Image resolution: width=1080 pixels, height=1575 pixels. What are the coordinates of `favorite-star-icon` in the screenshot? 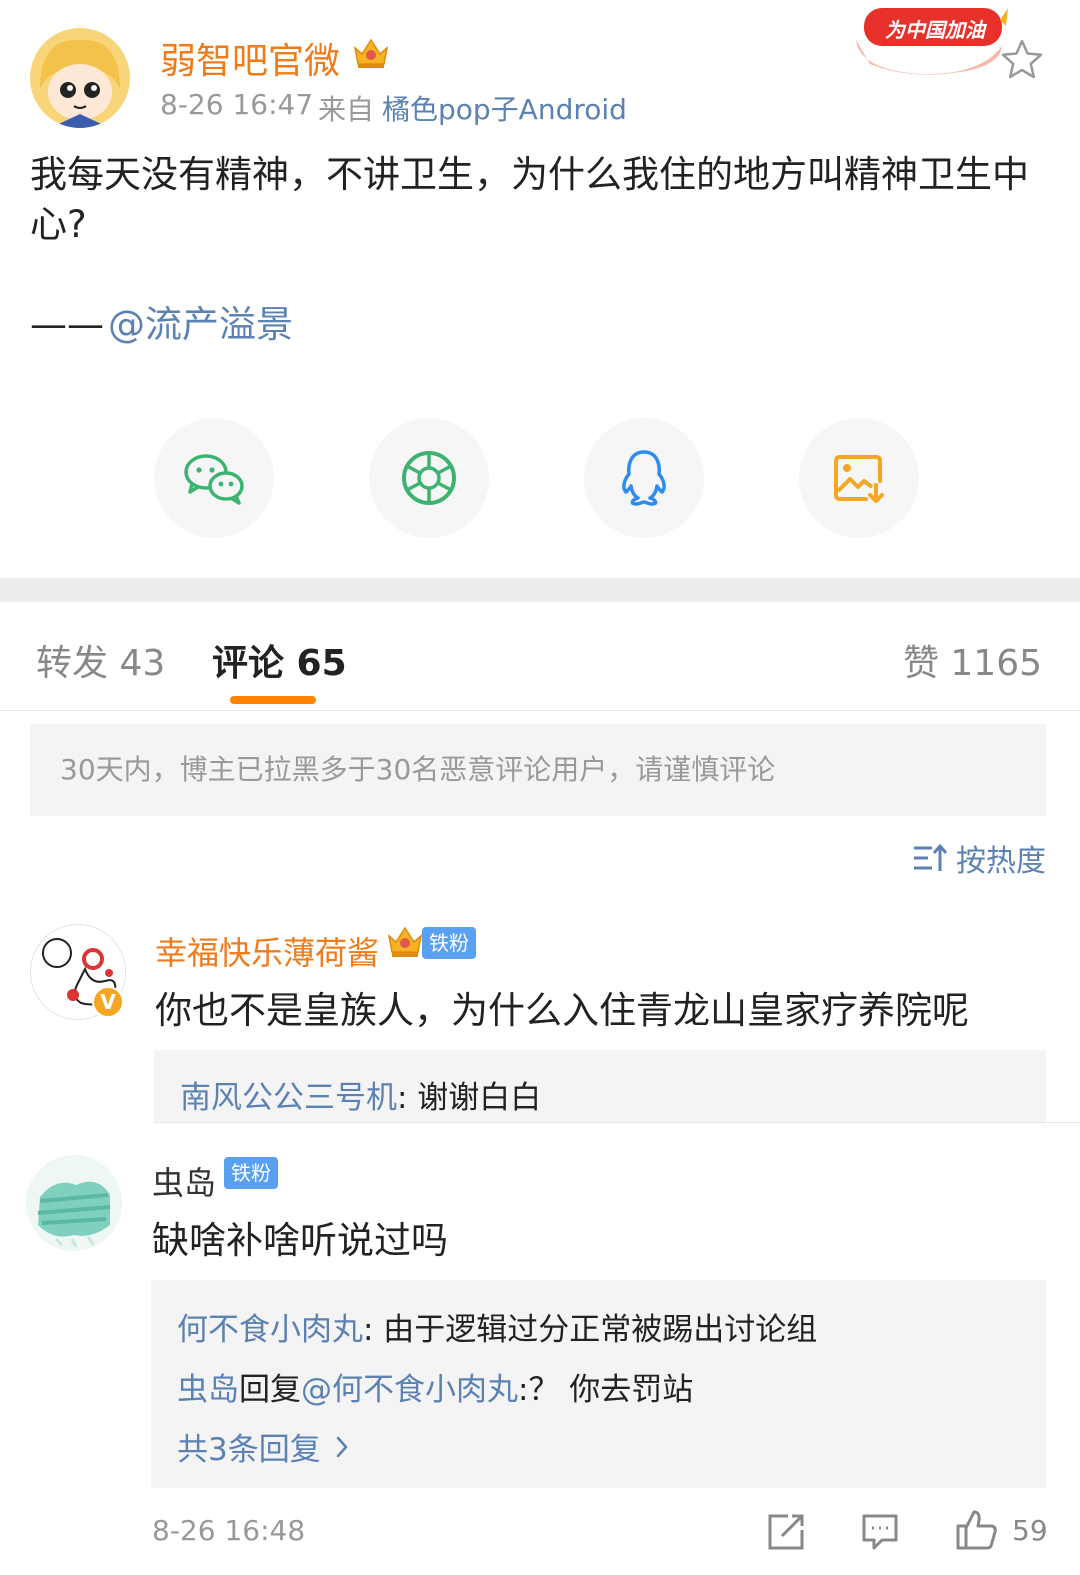 It's located at (1022, 60).